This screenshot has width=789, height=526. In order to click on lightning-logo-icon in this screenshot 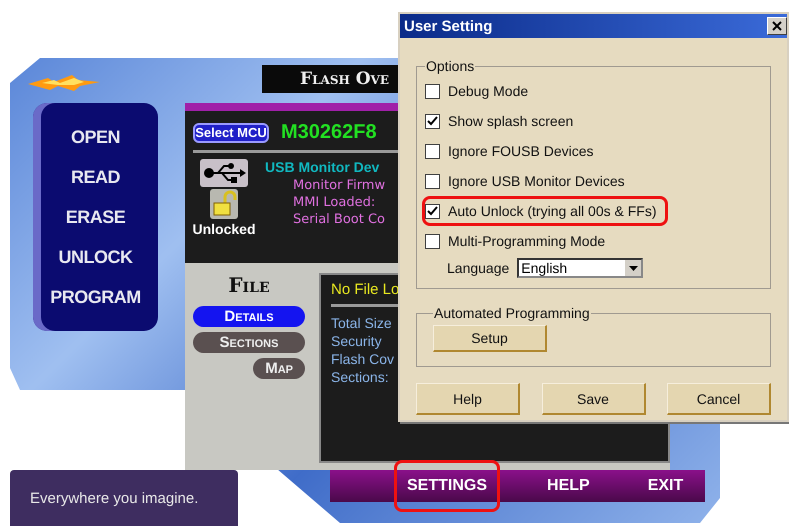, I will do `click(64, 83)`.